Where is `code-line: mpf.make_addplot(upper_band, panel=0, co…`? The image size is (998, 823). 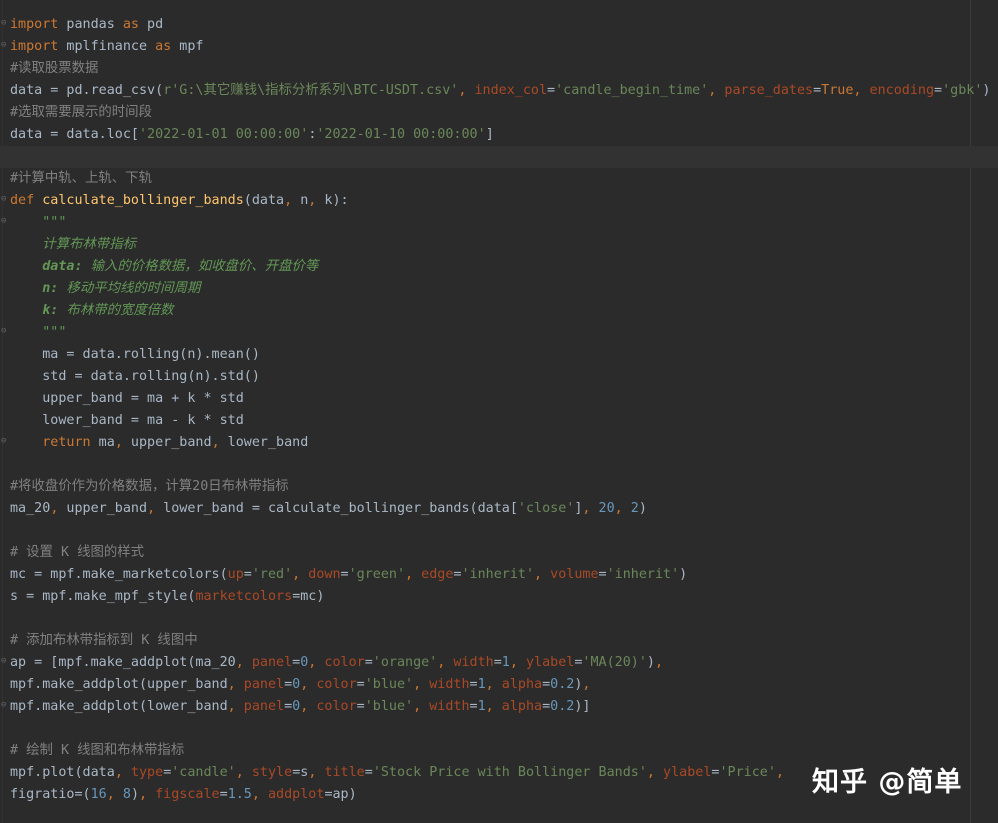 code-line: mpf.make_addplot(upper_band, panel=0, co… is located at coordinates (300, 685).